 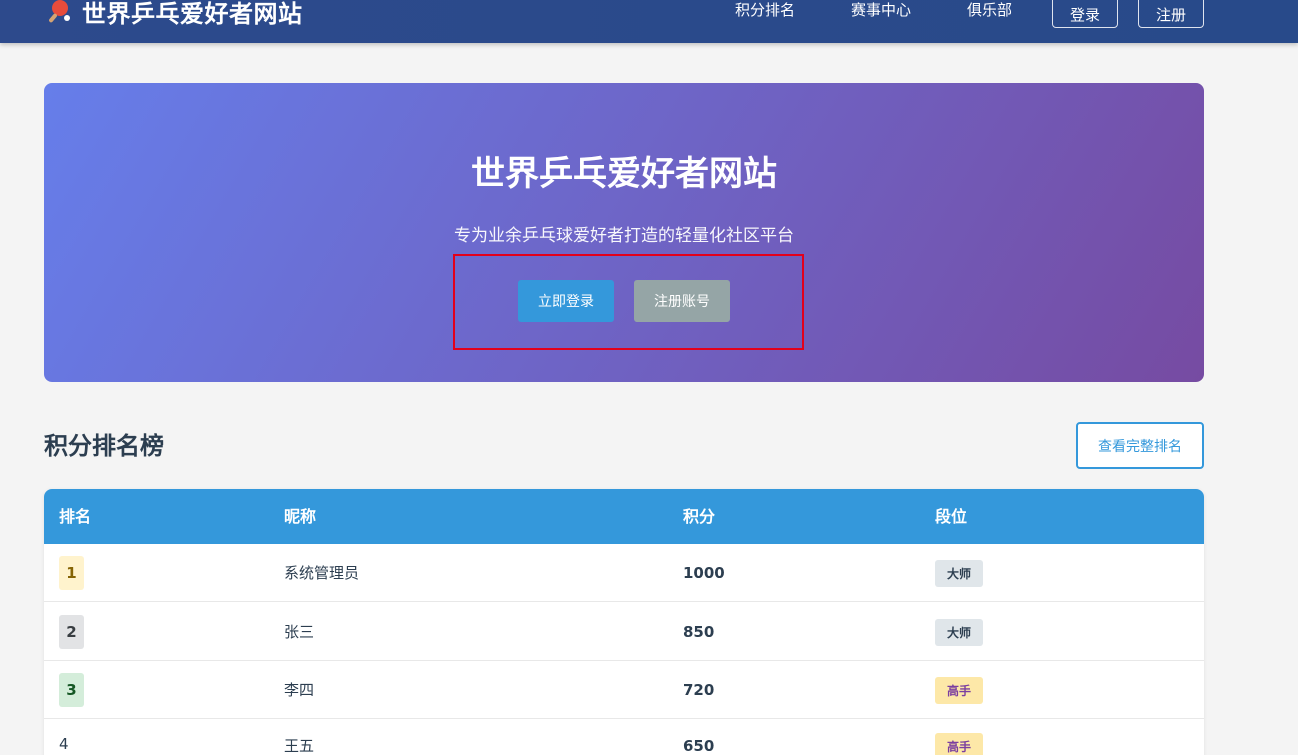 I want to click on column-header-nickname: 昵称, so click(x=300, y=516).